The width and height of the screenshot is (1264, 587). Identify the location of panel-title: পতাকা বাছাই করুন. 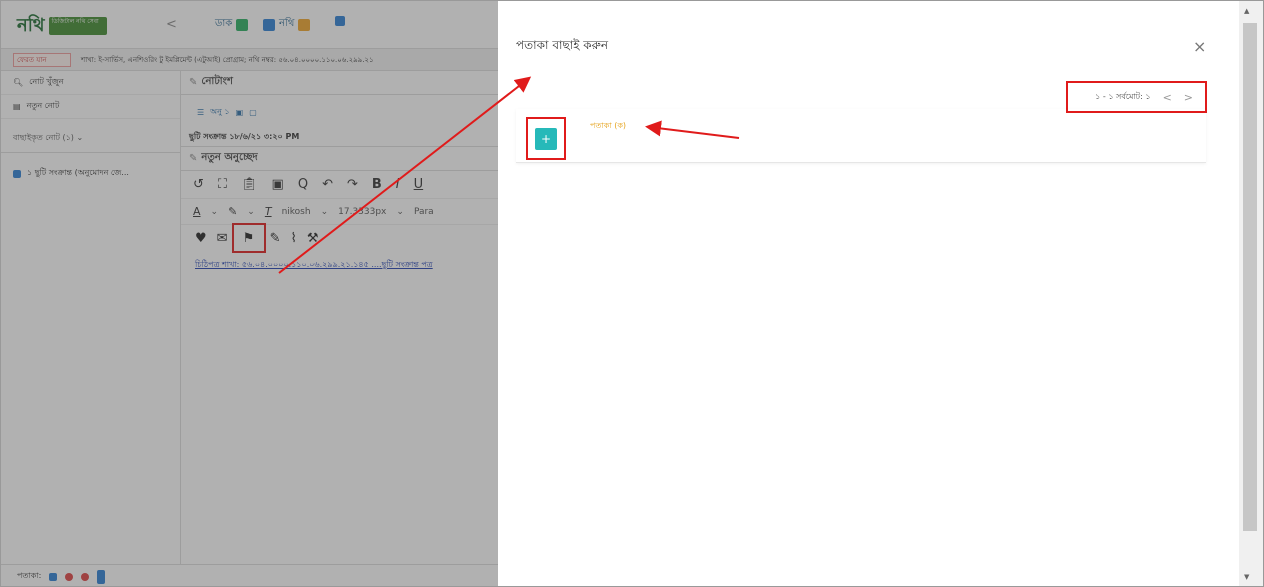
(562, 45).